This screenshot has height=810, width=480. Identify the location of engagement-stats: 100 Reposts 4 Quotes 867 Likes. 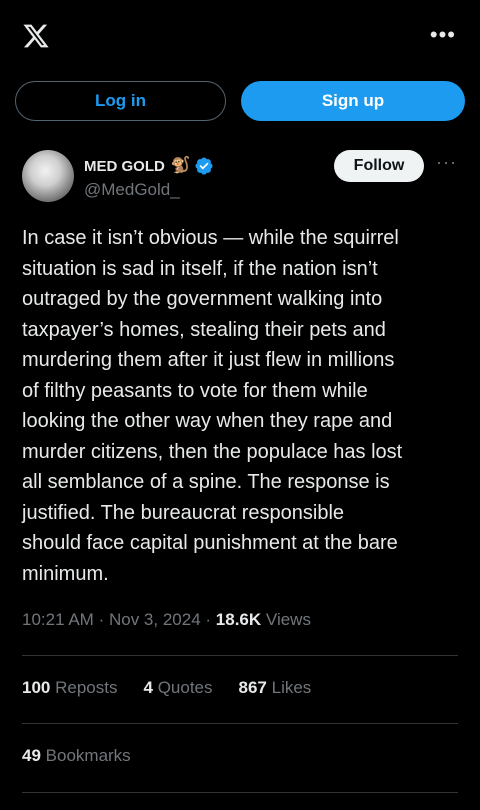
(179, 688).